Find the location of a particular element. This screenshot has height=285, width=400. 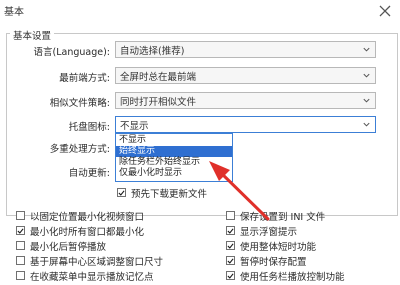

dropdown-option-always: 始终显示 is located at coordinates (174, 151).